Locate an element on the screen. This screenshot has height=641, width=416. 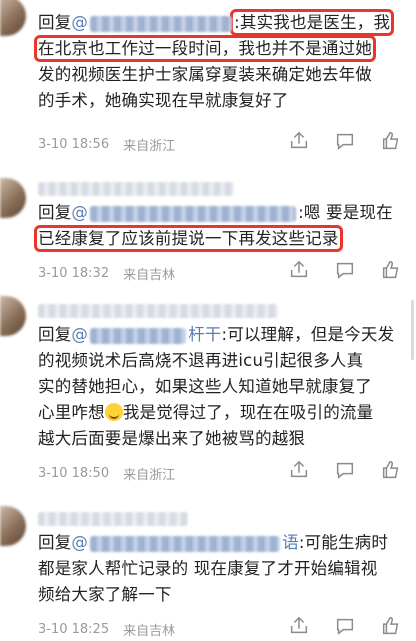
comment-meta: 3-10 18:32 来自吉林 is located at coordinates (106, 273).